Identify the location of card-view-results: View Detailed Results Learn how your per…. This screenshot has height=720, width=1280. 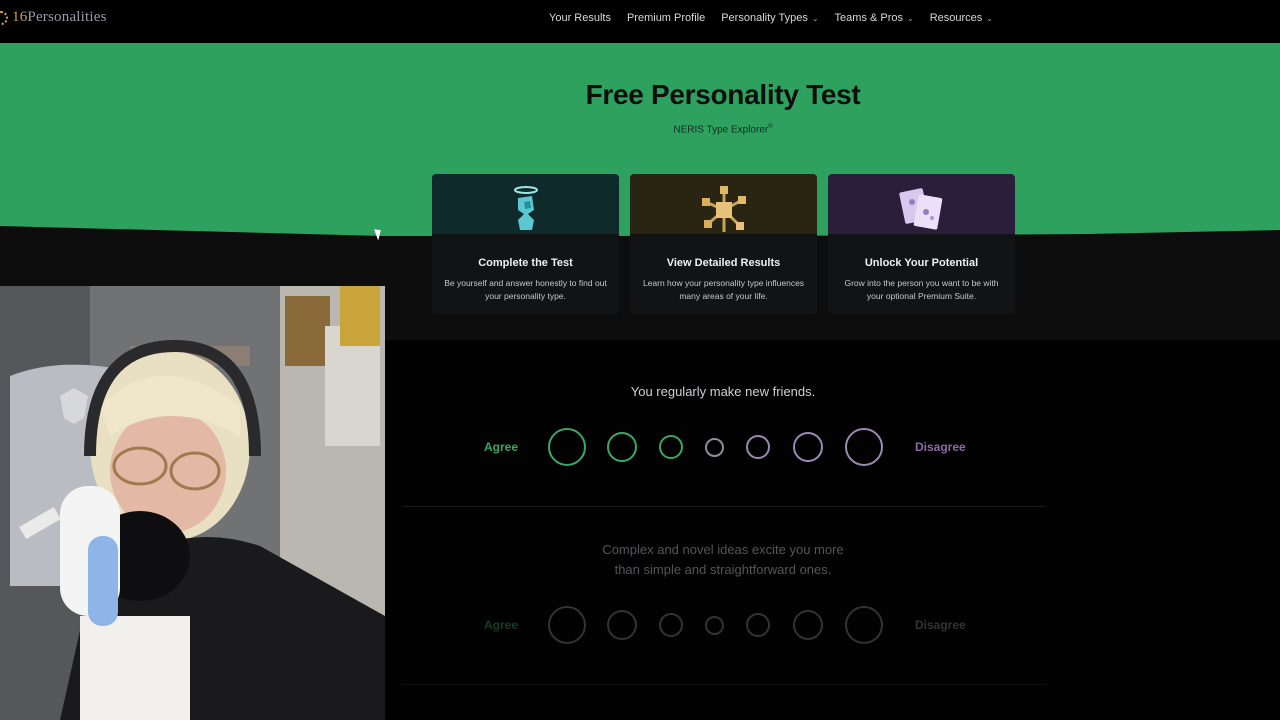
(723, 244).